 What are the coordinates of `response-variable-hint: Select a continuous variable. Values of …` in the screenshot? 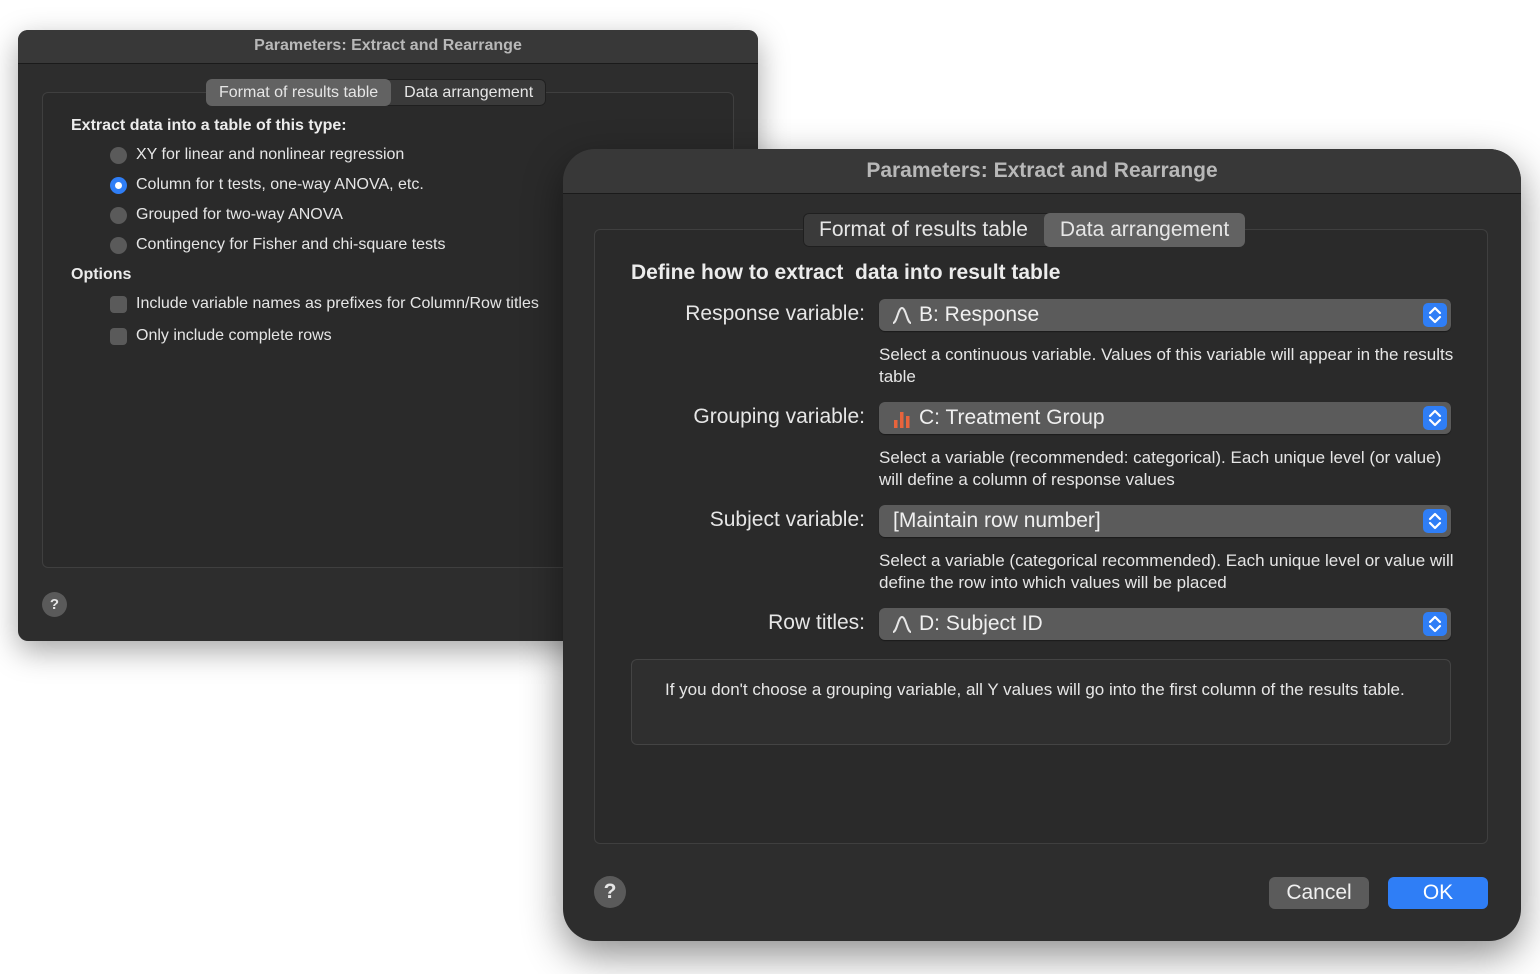 It's located at (1166, 365).